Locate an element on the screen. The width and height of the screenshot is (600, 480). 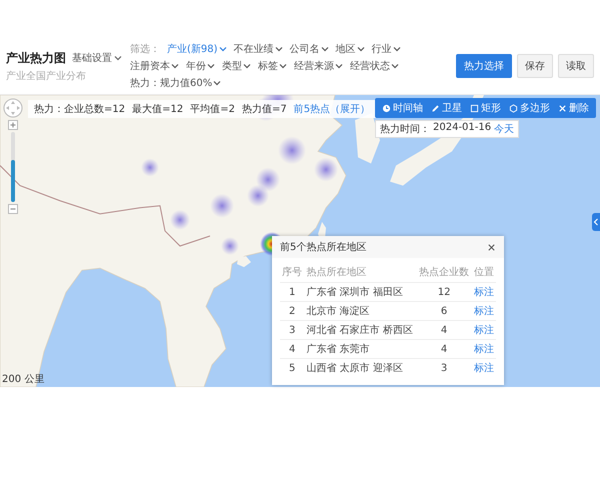
filter-dropdown: 热力：规力值60% is located at coordinates (176, 83).